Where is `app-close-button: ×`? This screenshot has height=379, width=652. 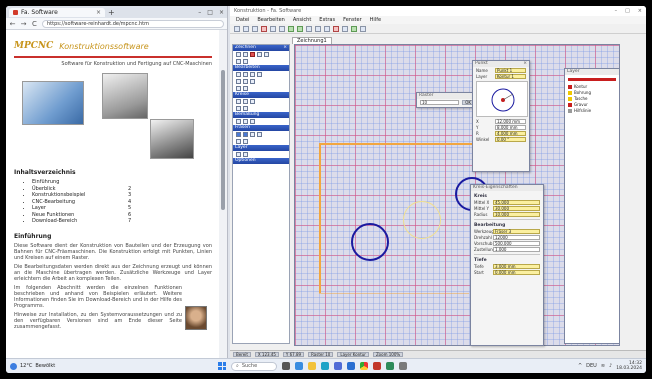
app-close-button: × is located at coordinates (640, 11).